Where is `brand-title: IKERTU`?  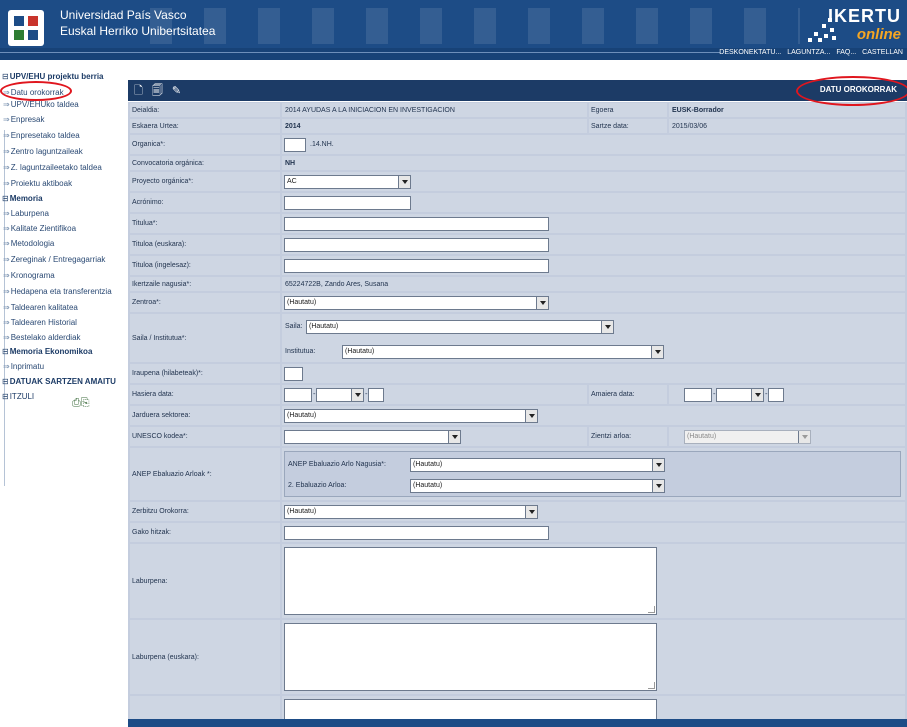
brand-title: IKERTU is located at coordinates (864, 16).